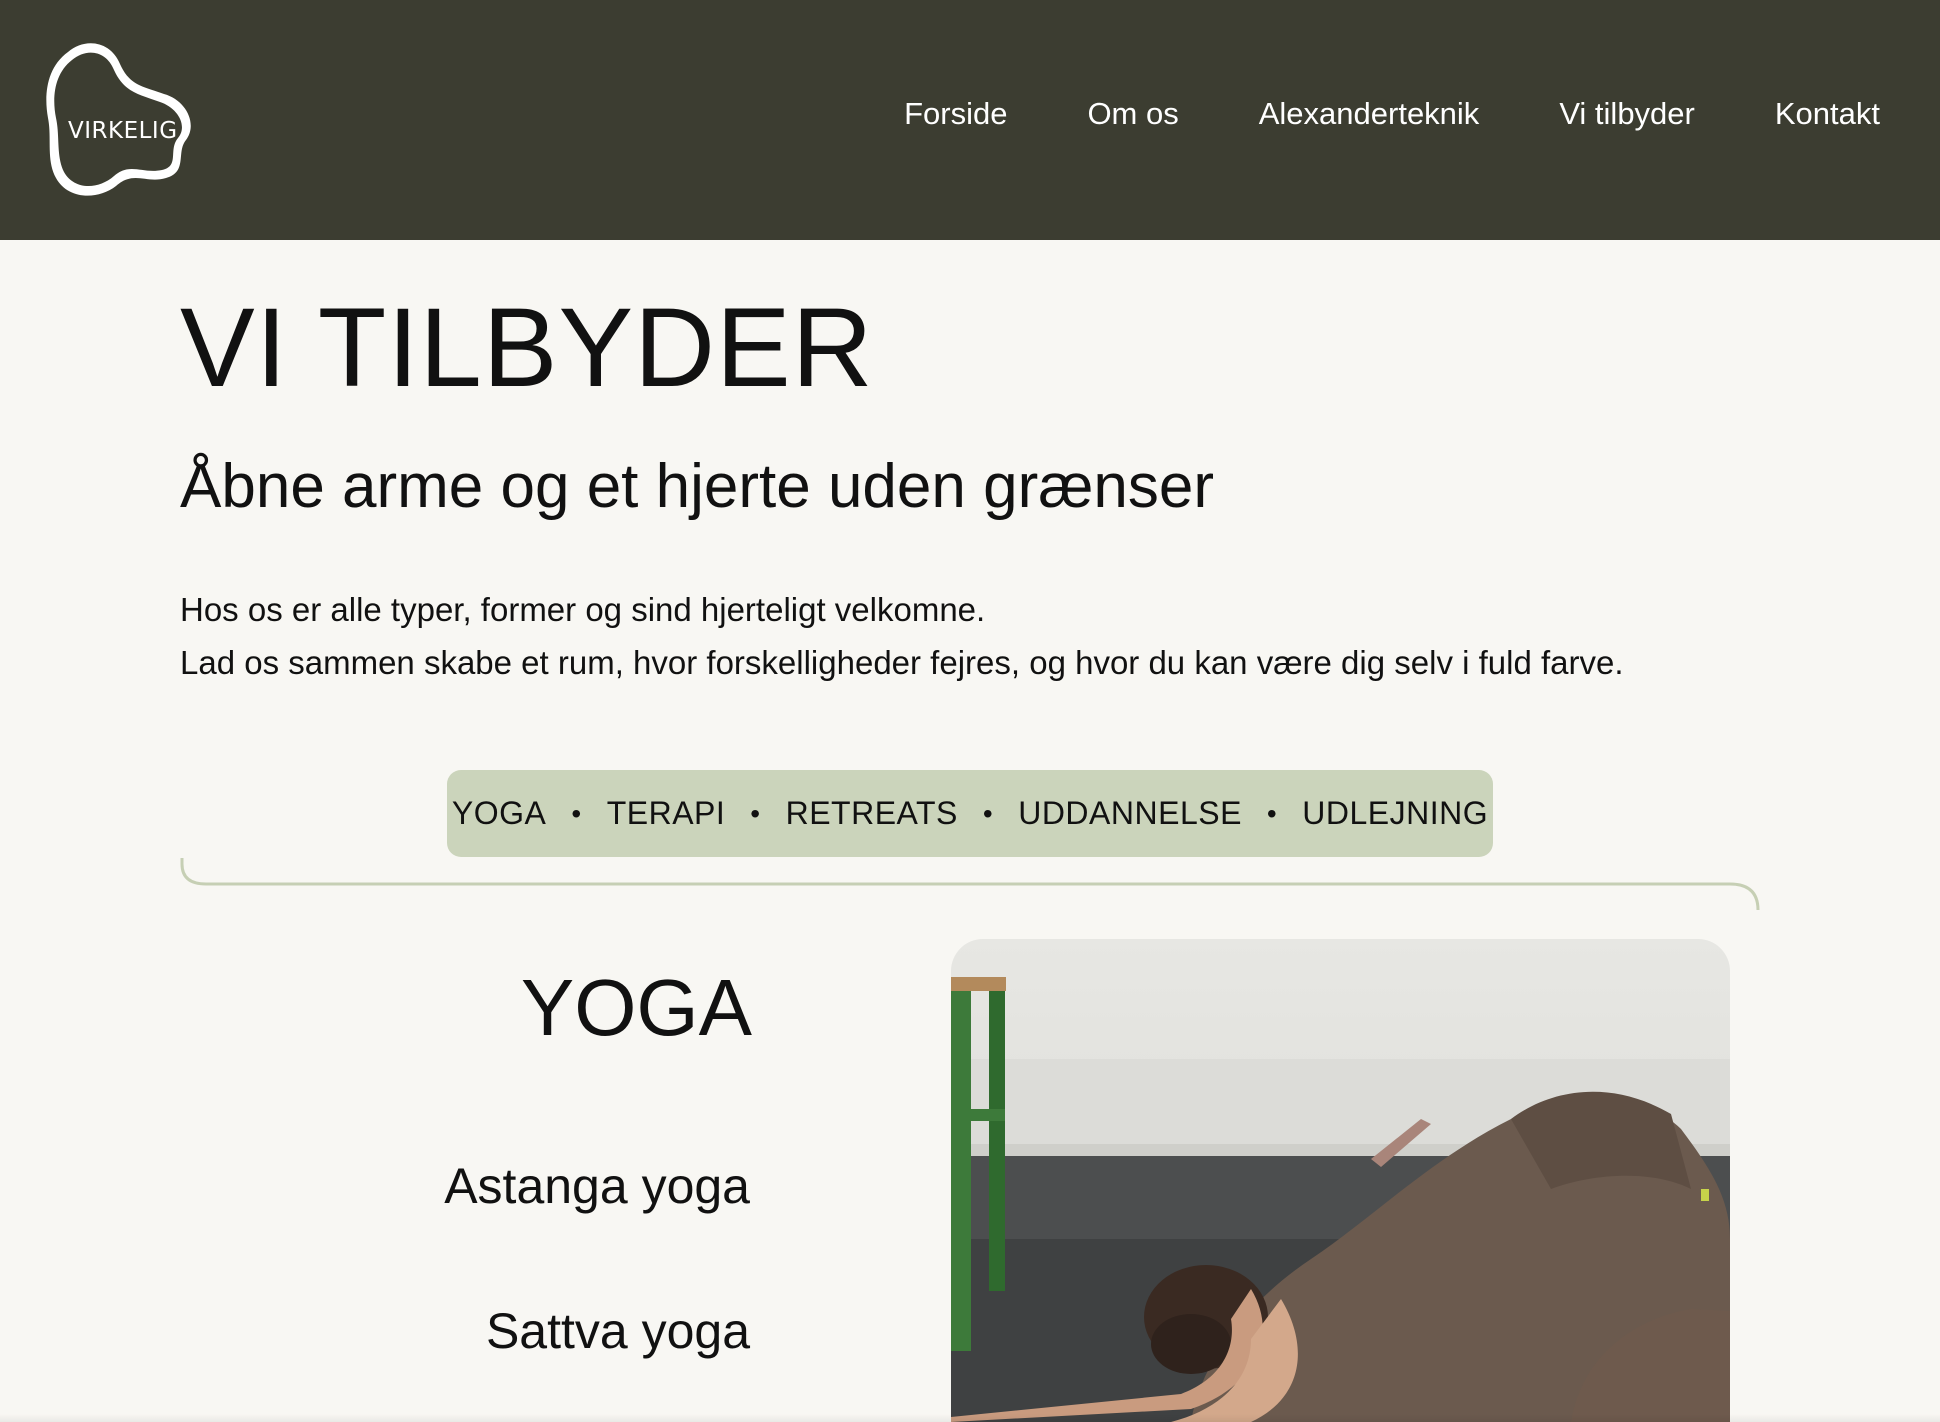 The image size is (1940, 1422). What do you see at coordinates (955, 114) in the screenshot?
I see `nav-item-forside: Forside` at bounding box center [955, 114].